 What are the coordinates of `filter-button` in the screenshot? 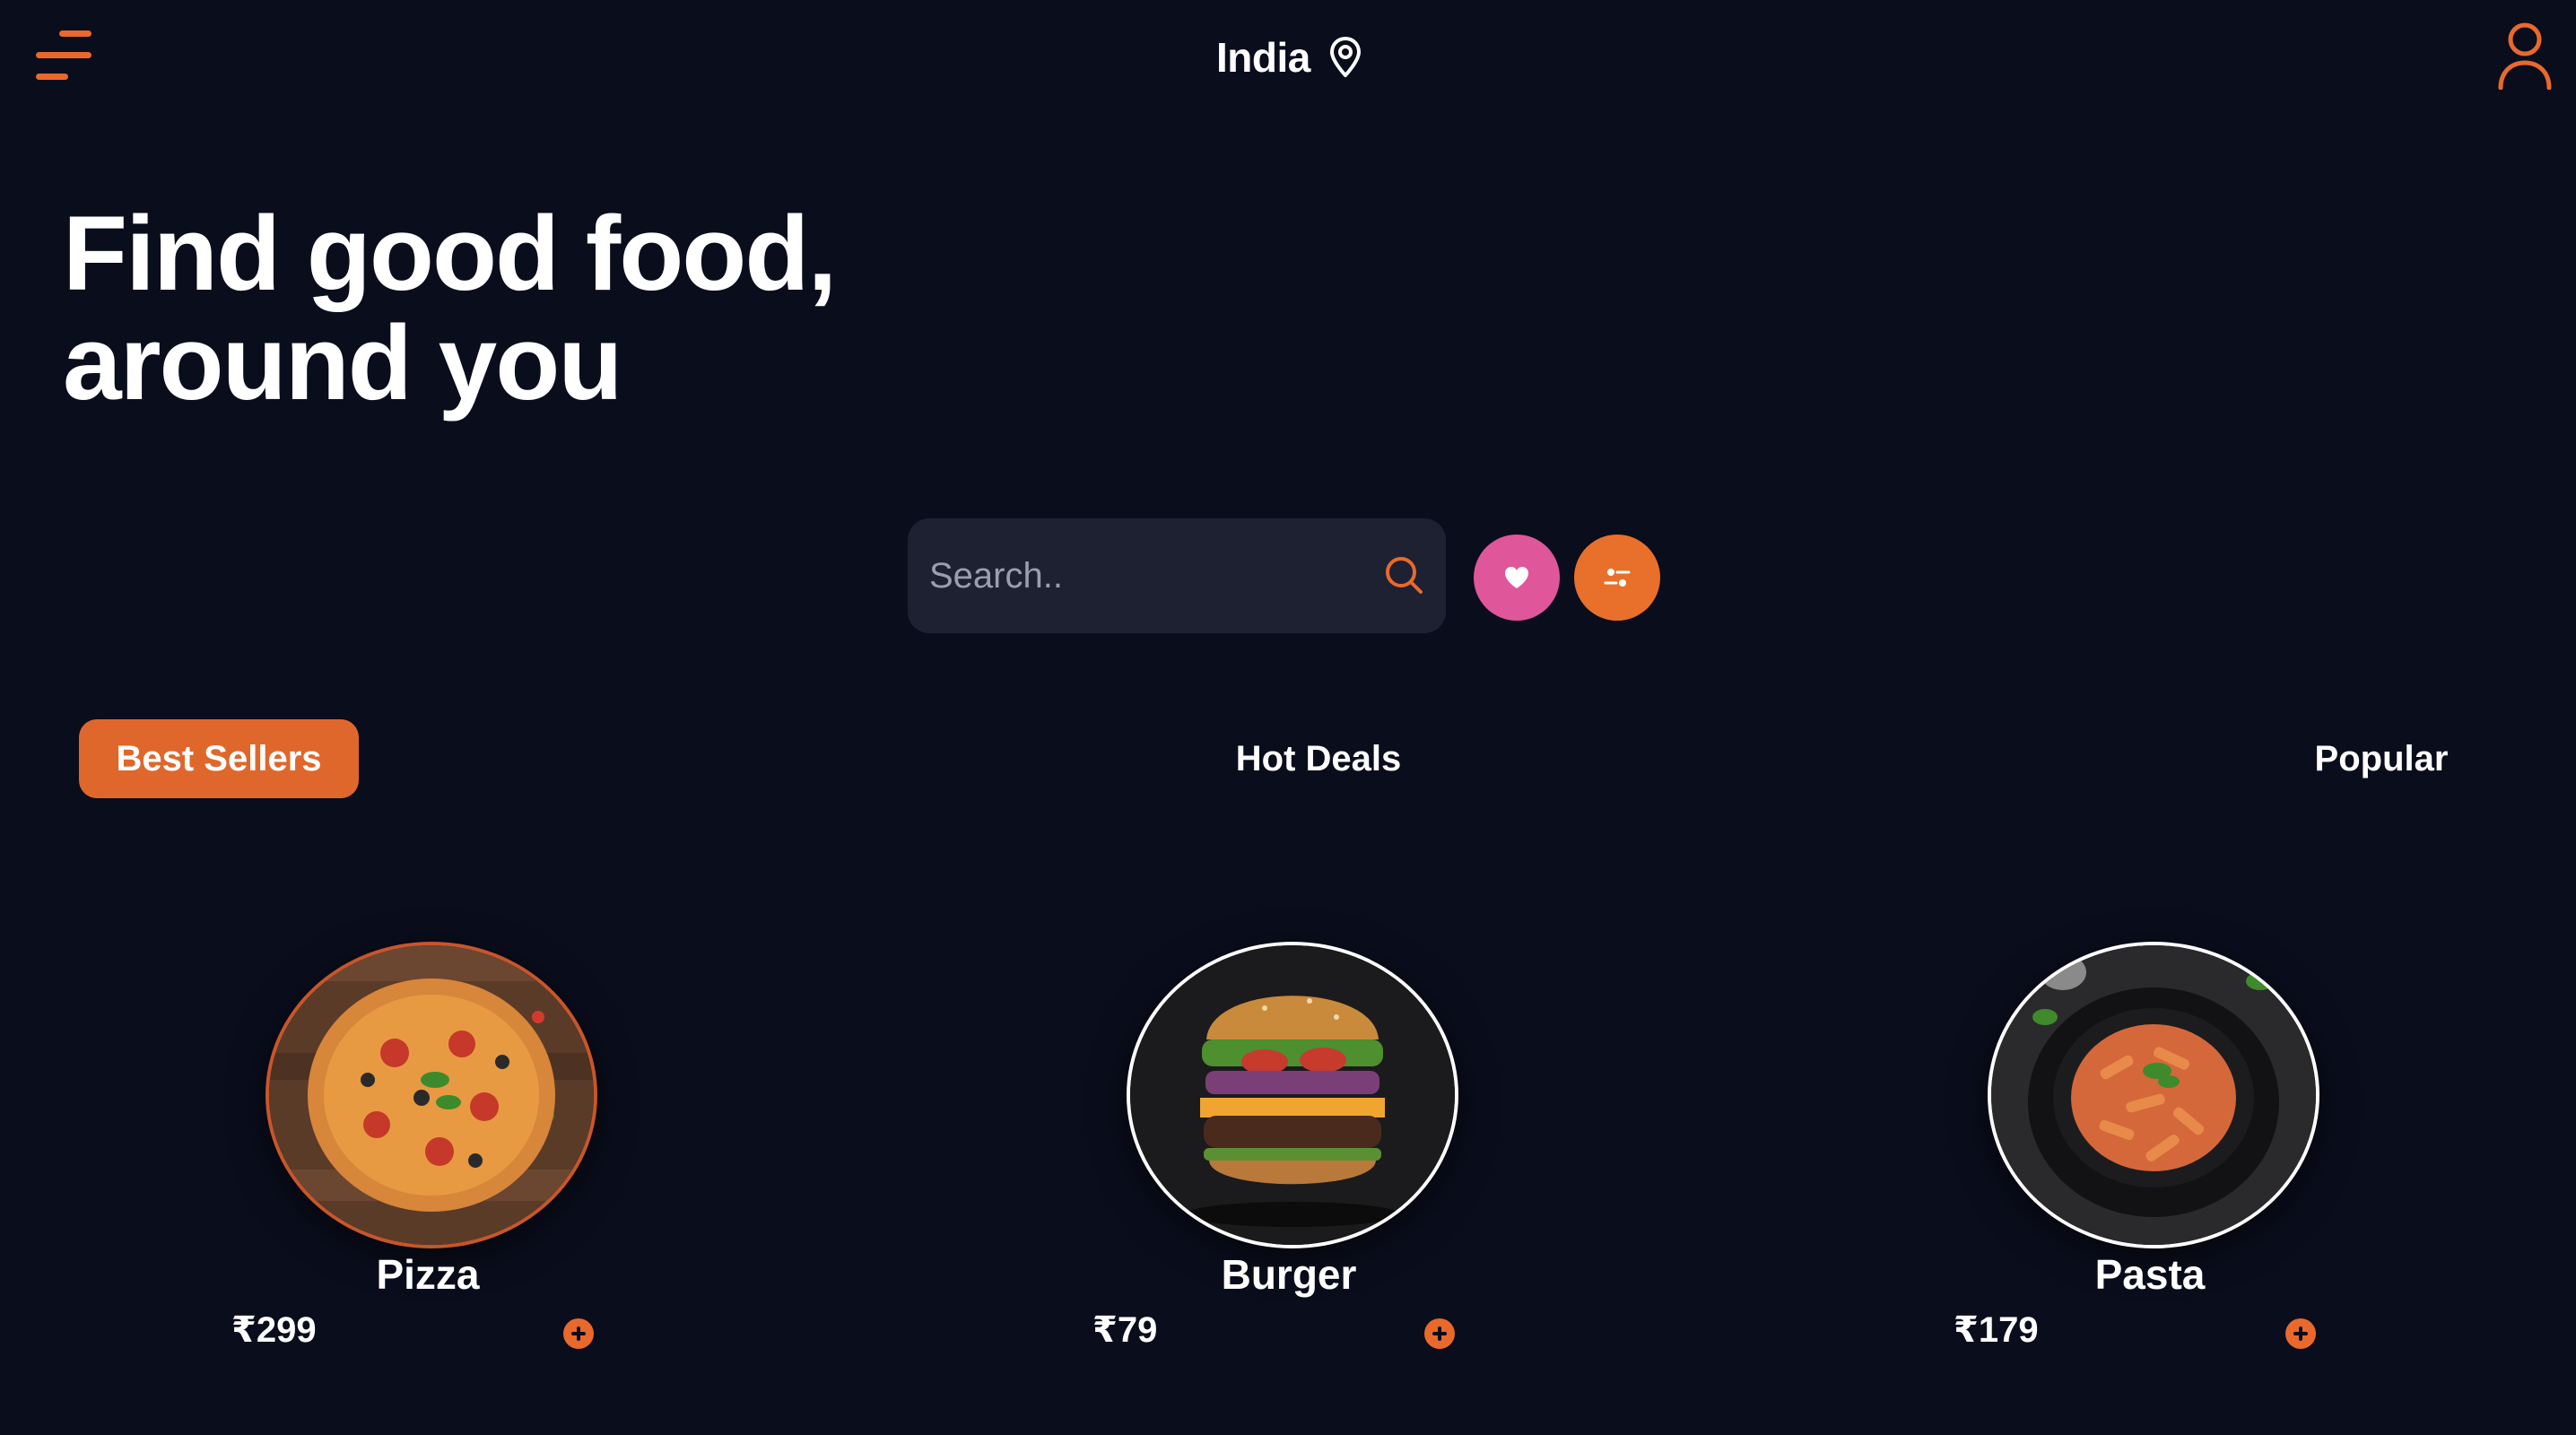 It's located at (1617, 578).